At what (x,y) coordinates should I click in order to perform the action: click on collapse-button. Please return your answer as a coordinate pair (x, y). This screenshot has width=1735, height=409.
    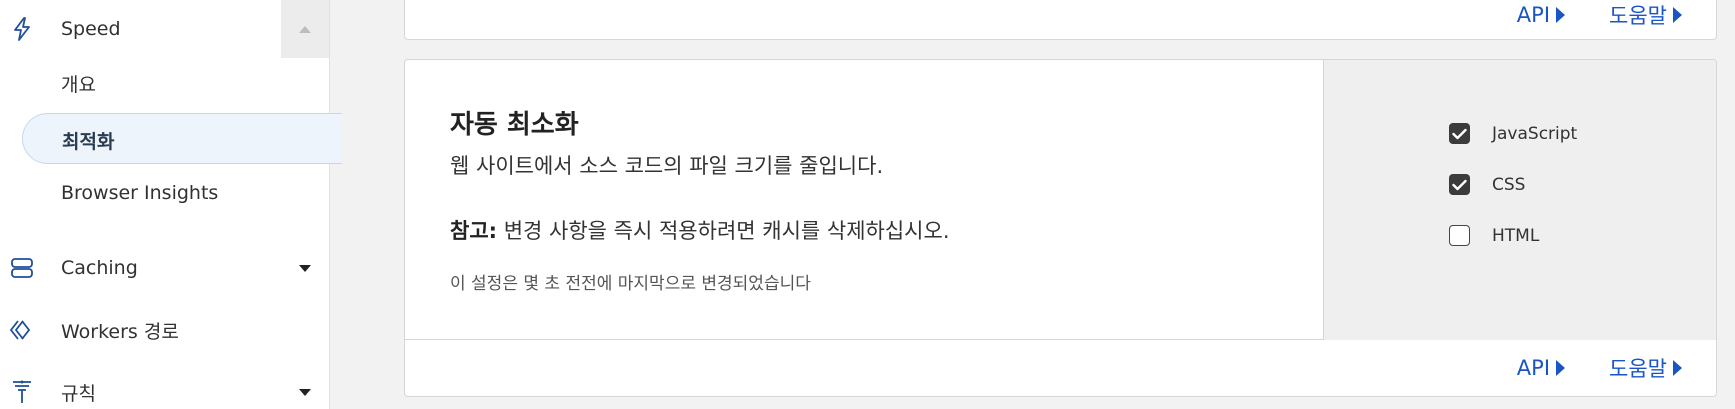
    Looking at the image, I should click on (305, 29).